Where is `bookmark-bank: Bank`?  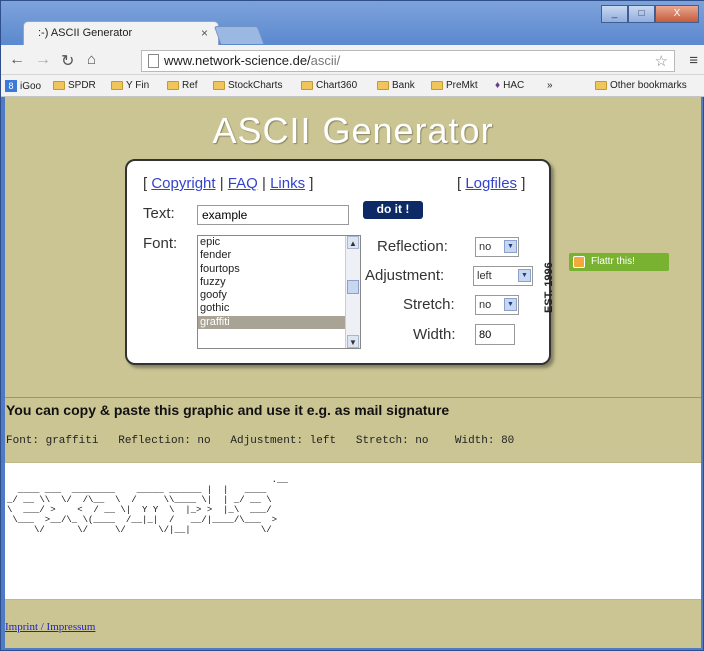 bookmark-bank: Bank is located at coordinates (396, 85).